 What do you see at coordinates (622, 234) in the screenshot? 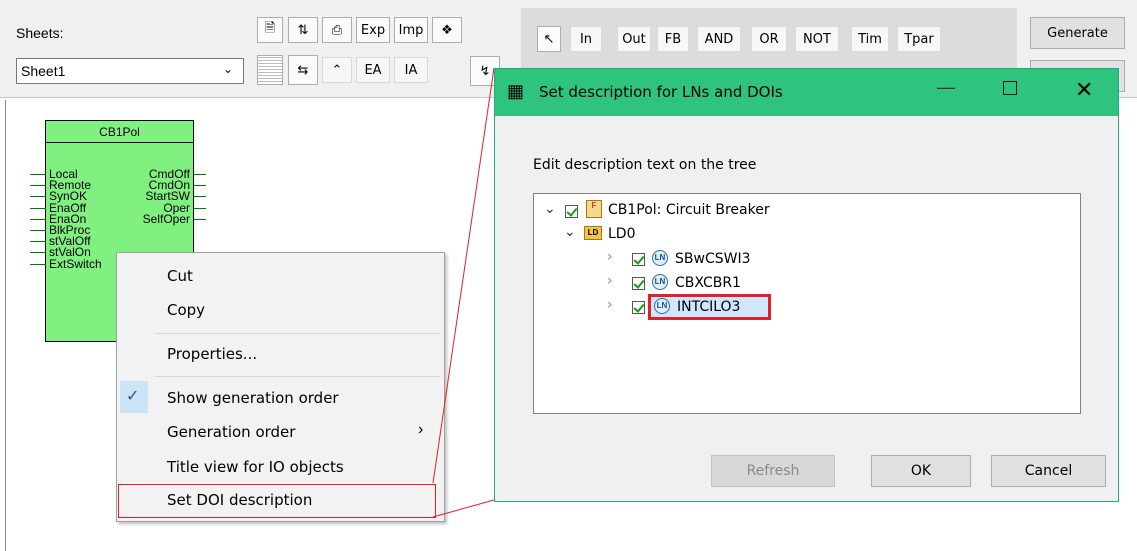
I see `tree-ld-label: LD0` at bounding box center [622, 234].